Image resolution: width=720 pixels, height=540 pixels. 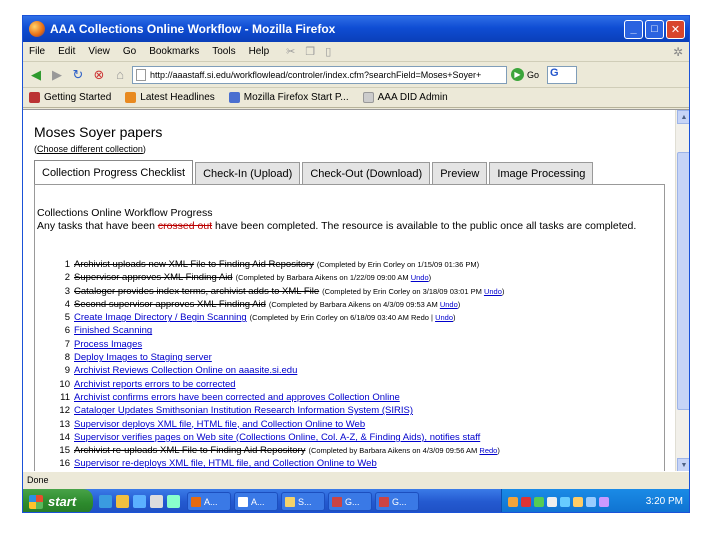 What do you see at coordinates (64, 424) in the screenshot?
I see `task-number: 13` at bounding box center [64, 424].